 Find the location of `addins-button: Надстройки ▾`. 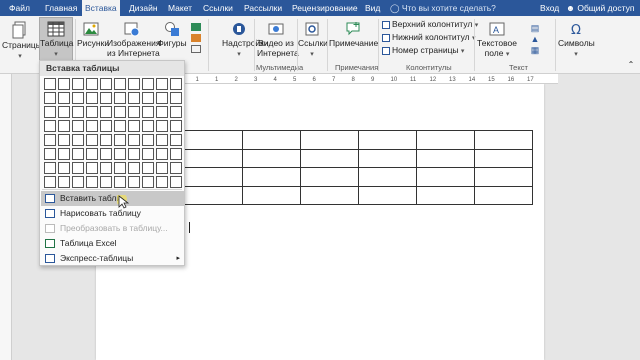

addins-button: Надстройки ▾ is located at coordinates (245, 40).